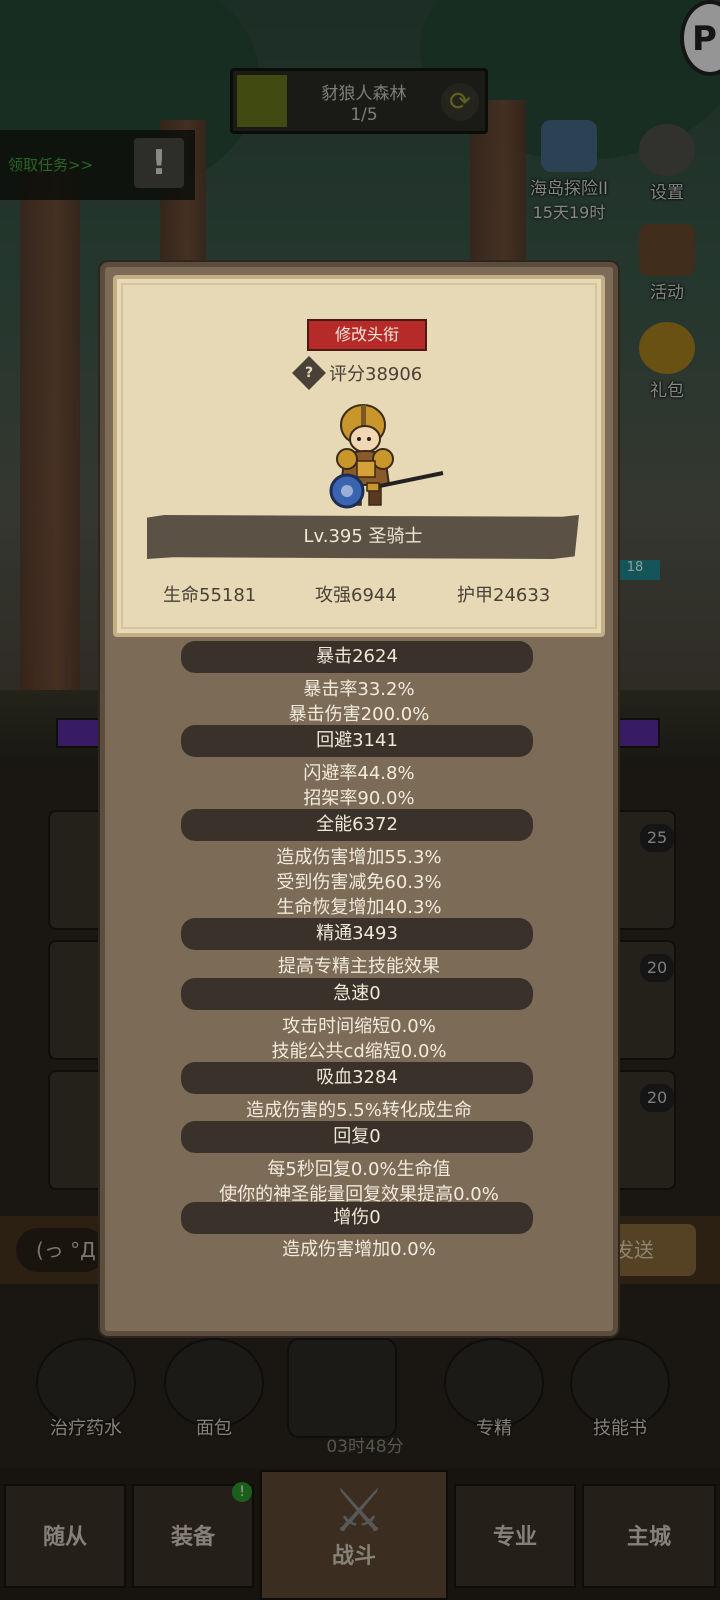  I want to click on hp-stat: 生命55181, so click(210, 595).